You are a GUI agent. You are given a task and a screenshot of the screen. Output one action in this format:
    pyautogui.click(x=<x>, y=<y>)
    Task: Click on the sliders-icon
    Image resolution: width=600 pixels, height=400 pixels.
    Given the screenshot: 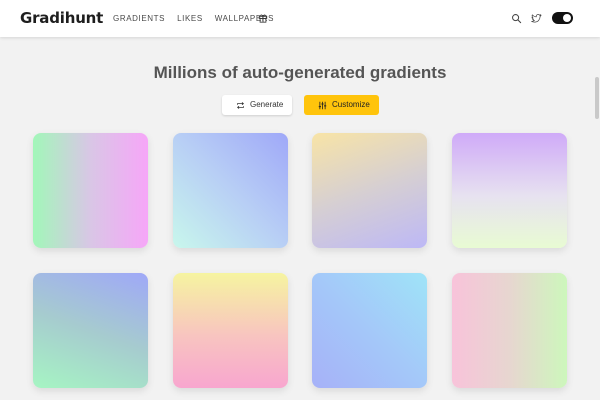 What is the action you would take?
    pyautogui.click(x=322, y=105)
    